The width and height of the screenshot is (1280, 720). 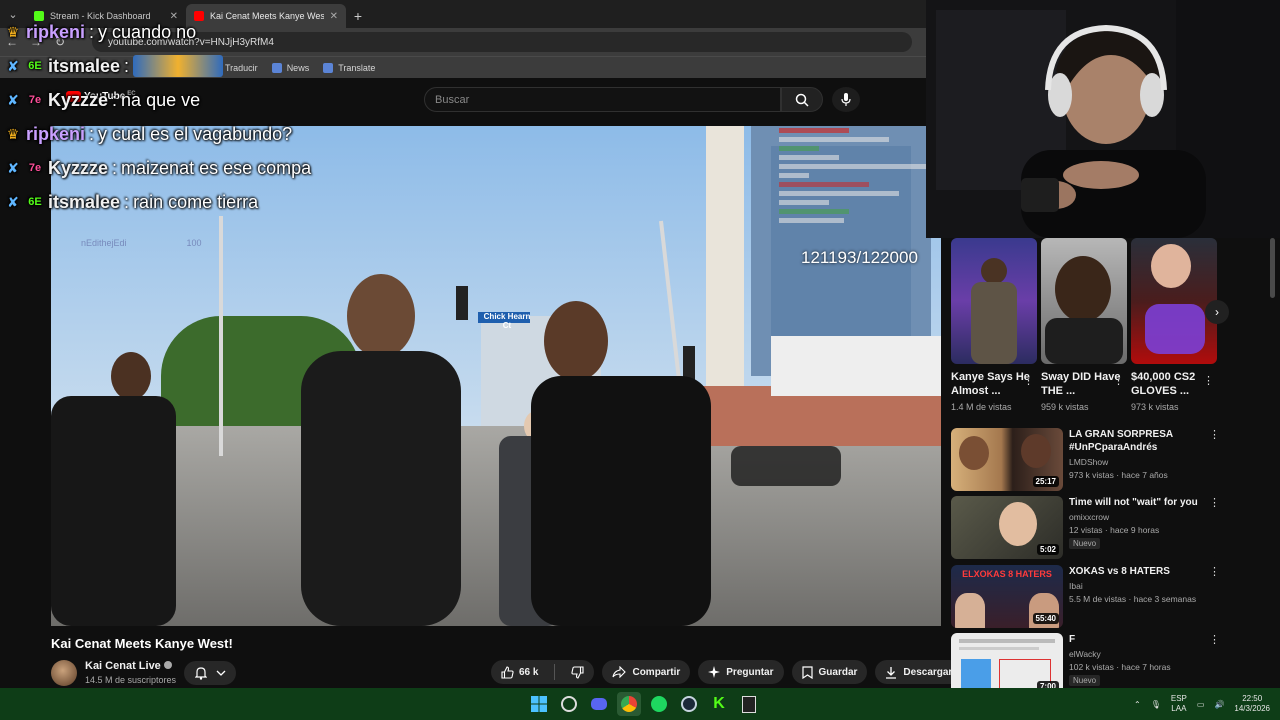 I want to click on search-input: Buscar, so click(x=602, y=99).